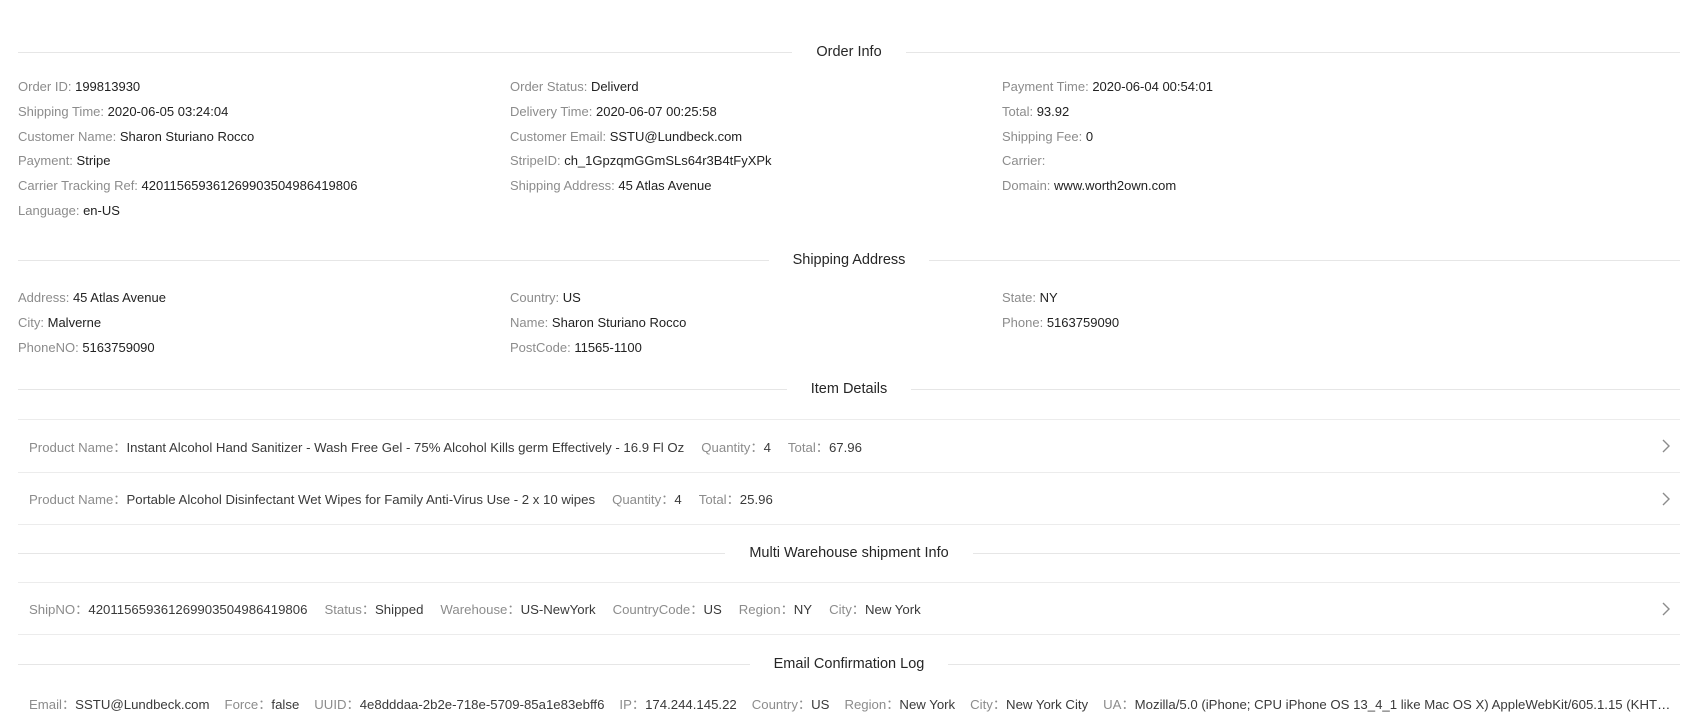 The image size is (1697, 718). I want to click on field-value: 67.96, so click(845, 447).